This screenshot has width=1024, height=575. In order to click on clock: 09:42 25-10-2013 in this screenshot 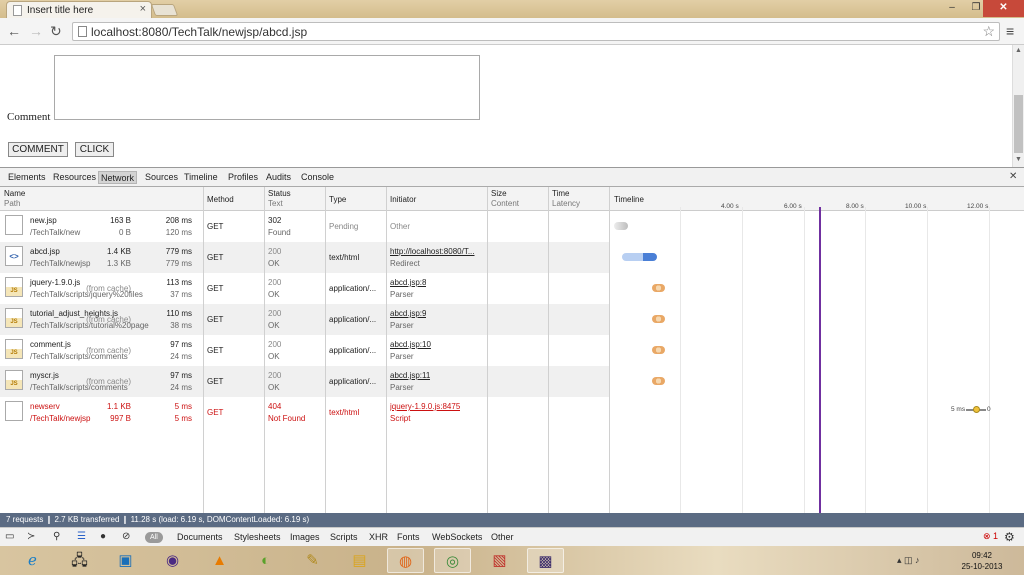, I will do `click(982, 561)`.